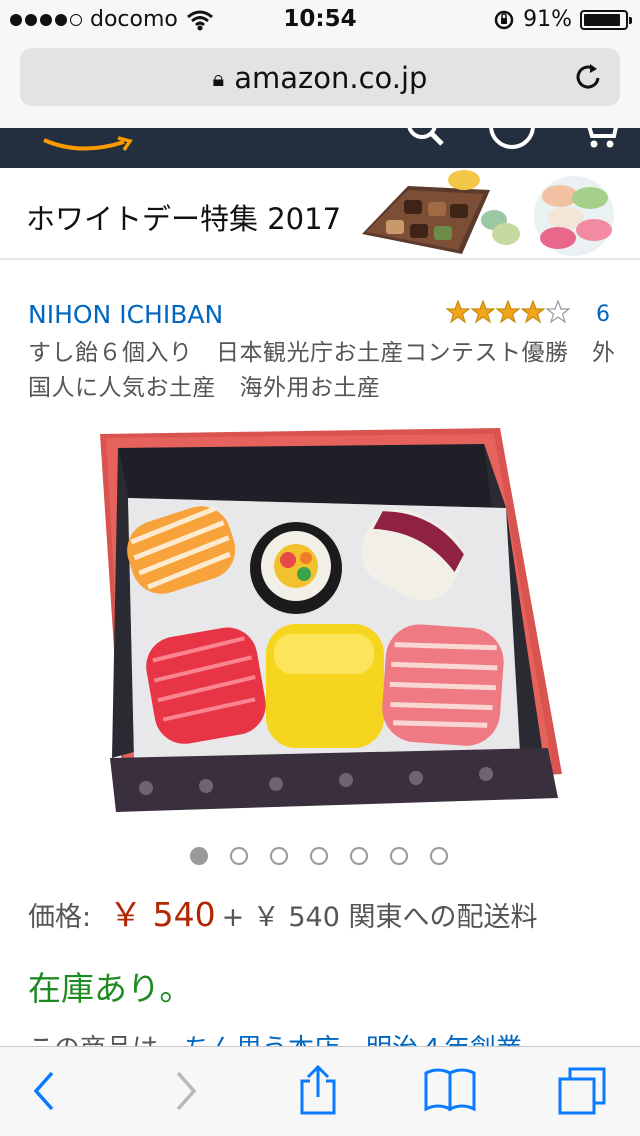  I want to click on share-icon, so click(318, 1090).